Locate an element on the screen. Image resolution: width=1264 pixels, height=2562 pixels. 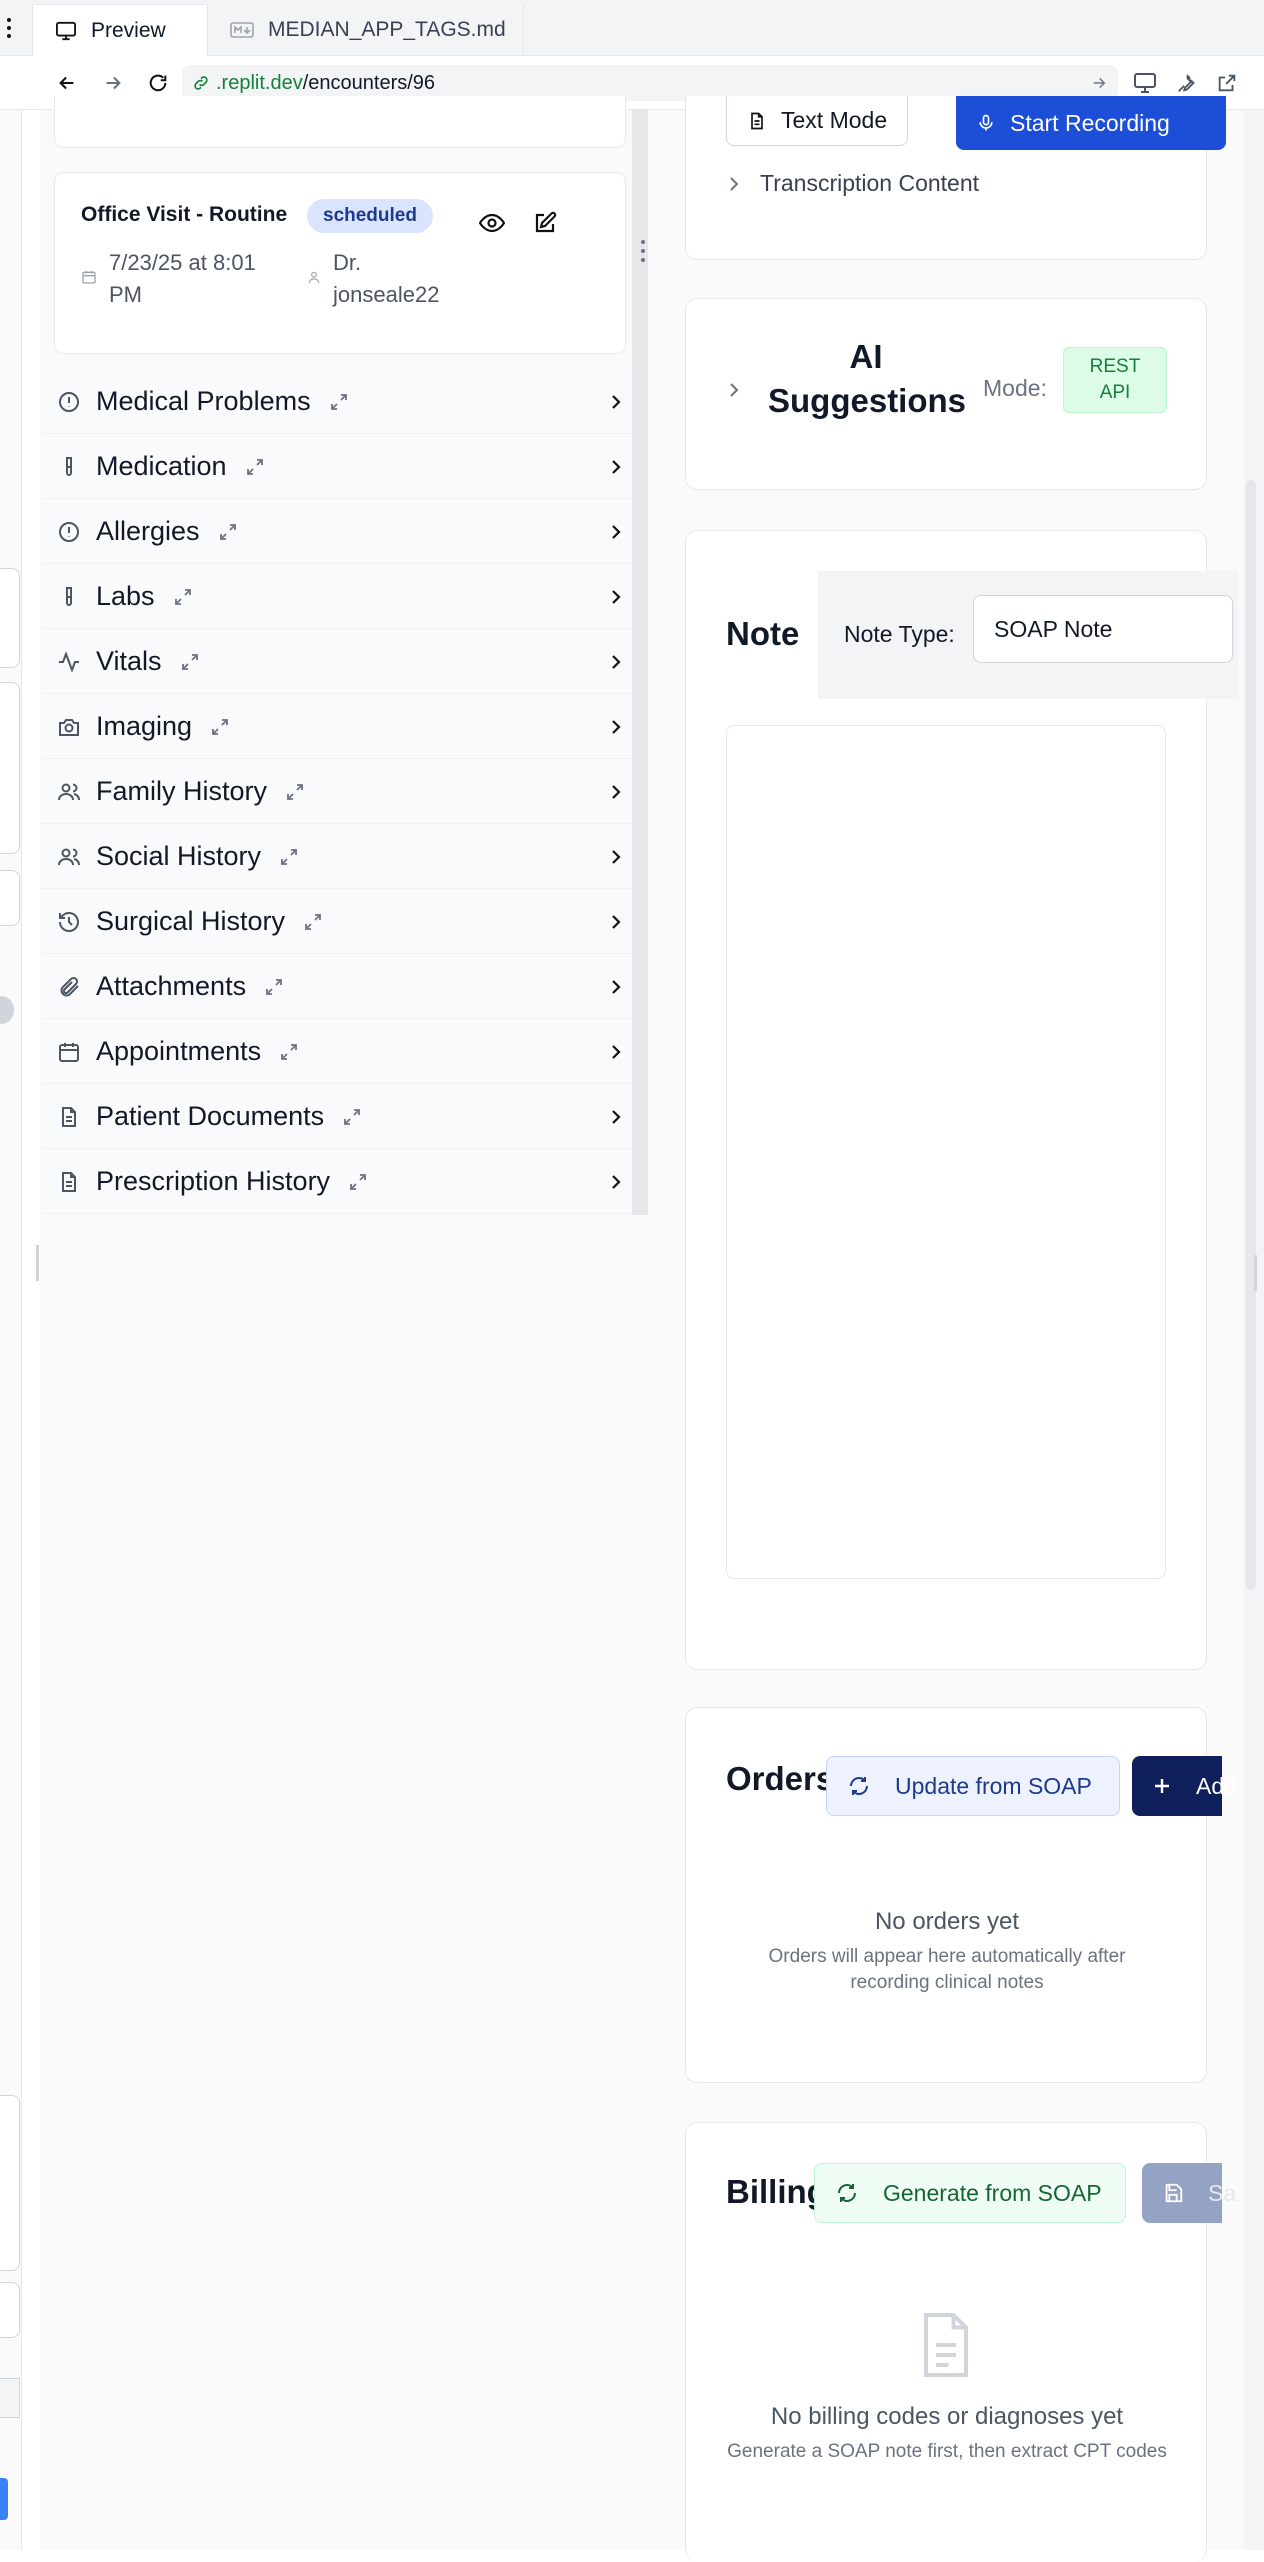
right-resize-handle is located at coordinates (1255, 1273).